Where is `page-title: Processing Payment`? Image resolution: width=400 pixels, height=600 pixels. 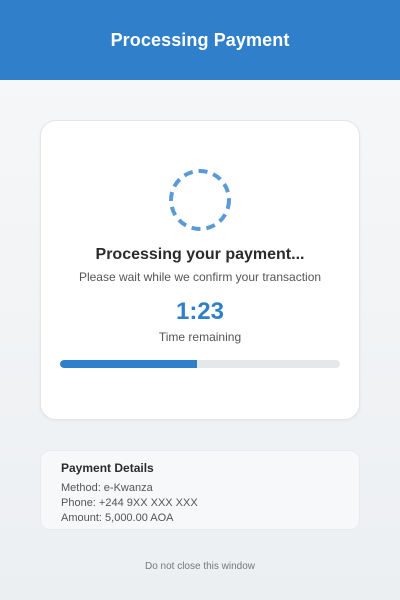
page-title: Processing Payment is located at coordinates (200, 39).